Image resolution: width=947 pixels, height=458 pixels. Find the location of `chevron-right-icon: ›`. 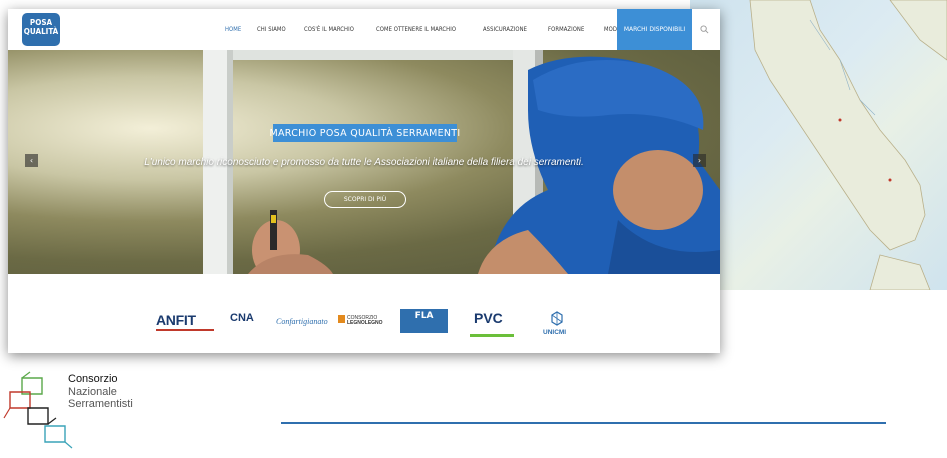

chevron-right-icon: › is located at coordinates (699, 160).